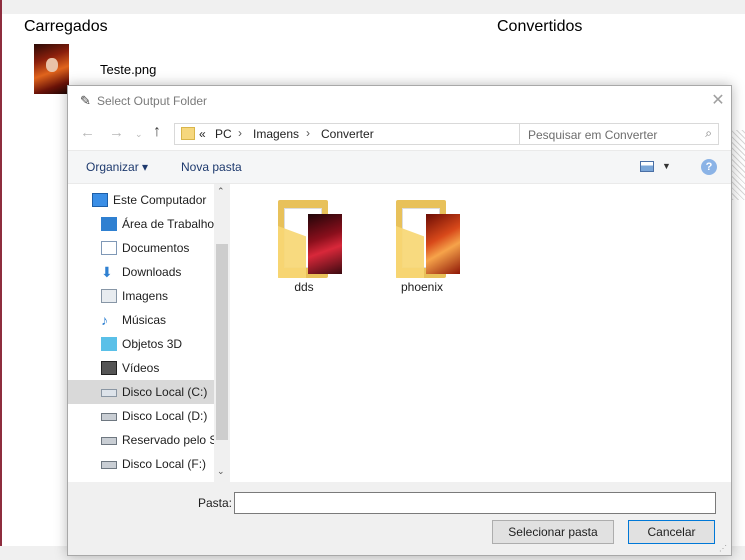 The height and width of the screenshot is (560, 745). Describe the element at coordinates (152, 272) in the screenshot. I see `nav-item-label: Downloads` at that location.